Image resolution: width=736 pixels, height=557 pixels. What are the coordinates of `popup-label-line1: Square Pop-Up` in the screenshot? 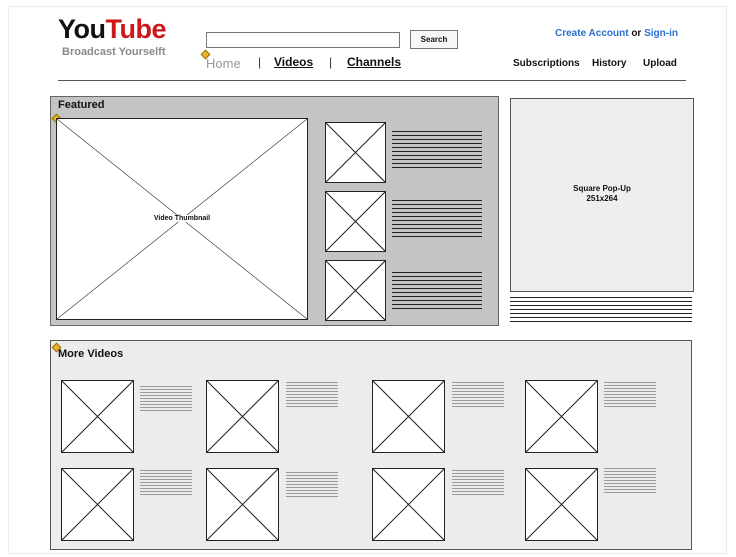 It's located at (602, 188).